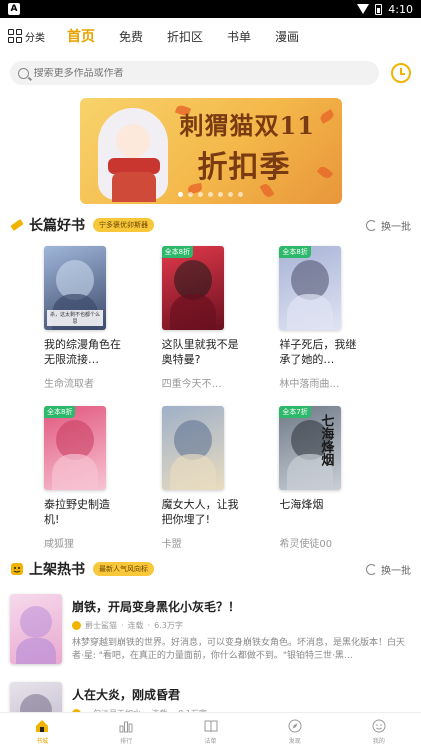  What do you see at coordinates (388, 569) in the screenshot?
I see `hot-books-refresh-button: 换一批` at bounding box center [388, 569].